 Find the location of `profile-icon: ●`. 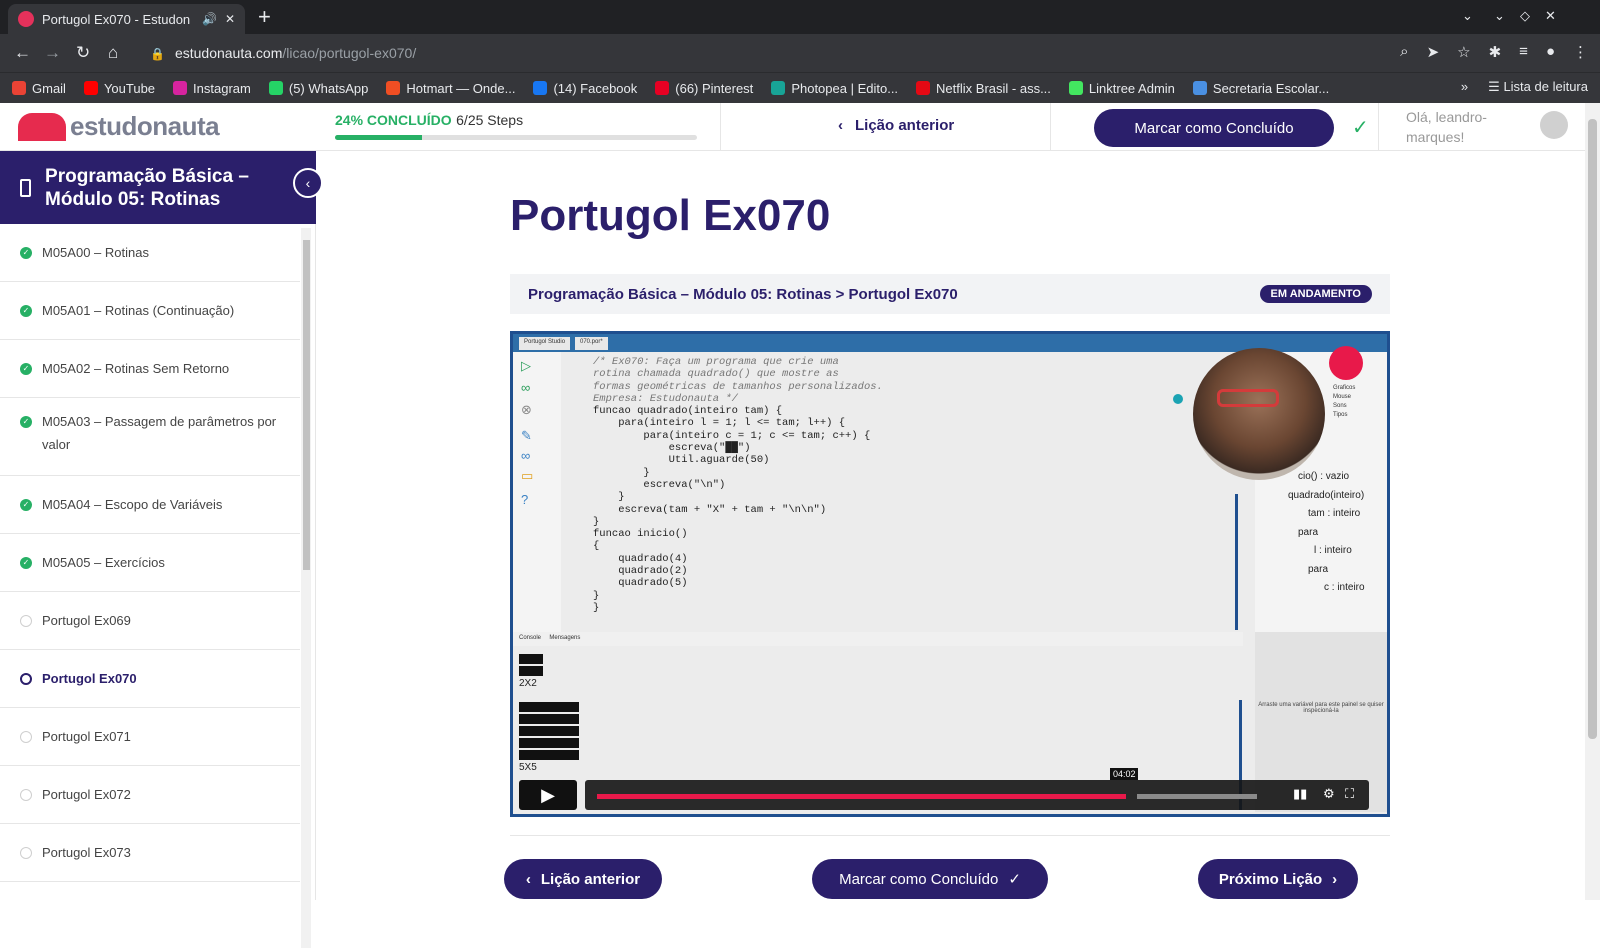

profile-icon: ● is located at coordinates (1550, 52).